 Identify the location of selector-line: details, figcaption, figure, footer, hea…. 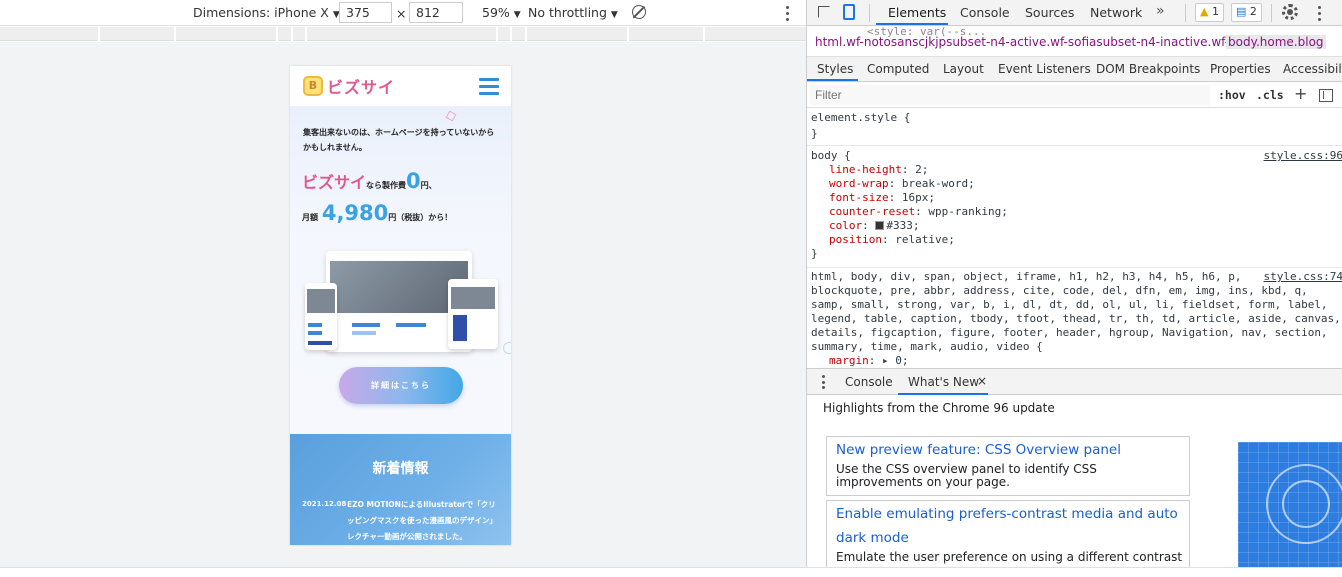
(1069, 332).